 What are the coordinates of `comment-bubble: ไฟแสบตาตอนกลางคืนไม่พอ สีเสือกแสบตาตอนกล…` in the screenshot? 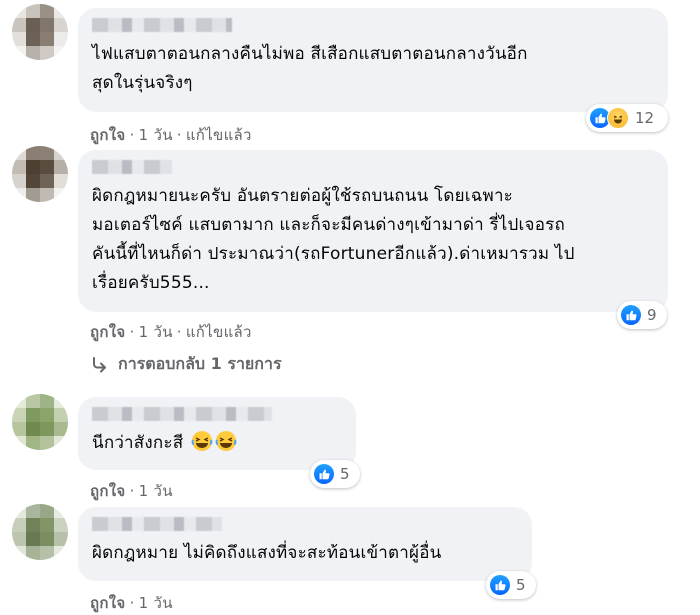 It's located at (373, 60).